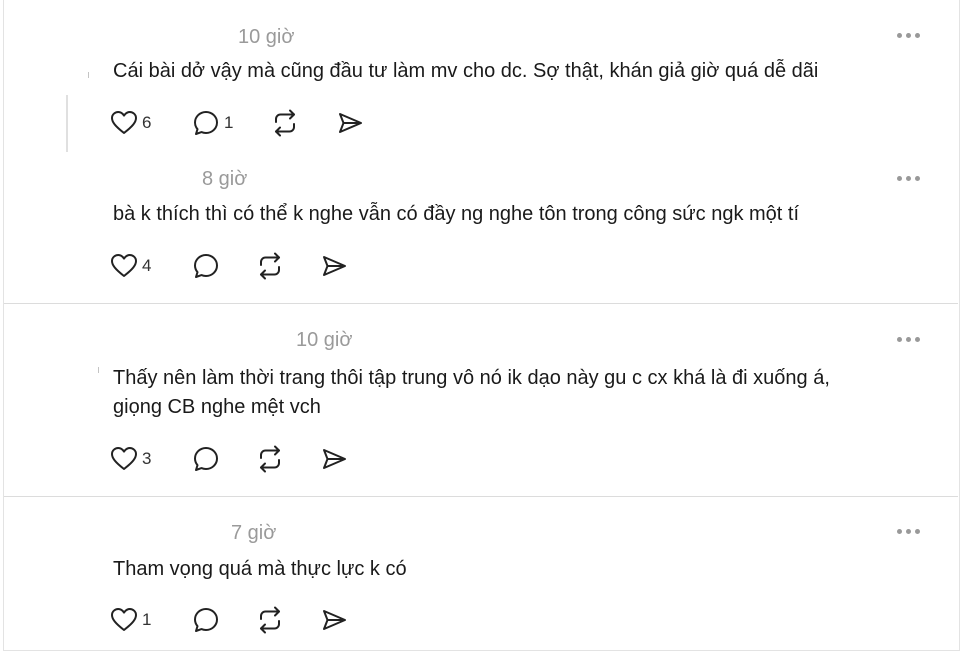  What do you see at coordinates (225, 179) in the screenshot?
I see `comment-time: 8 giờ` at bounding box center [225, 179].